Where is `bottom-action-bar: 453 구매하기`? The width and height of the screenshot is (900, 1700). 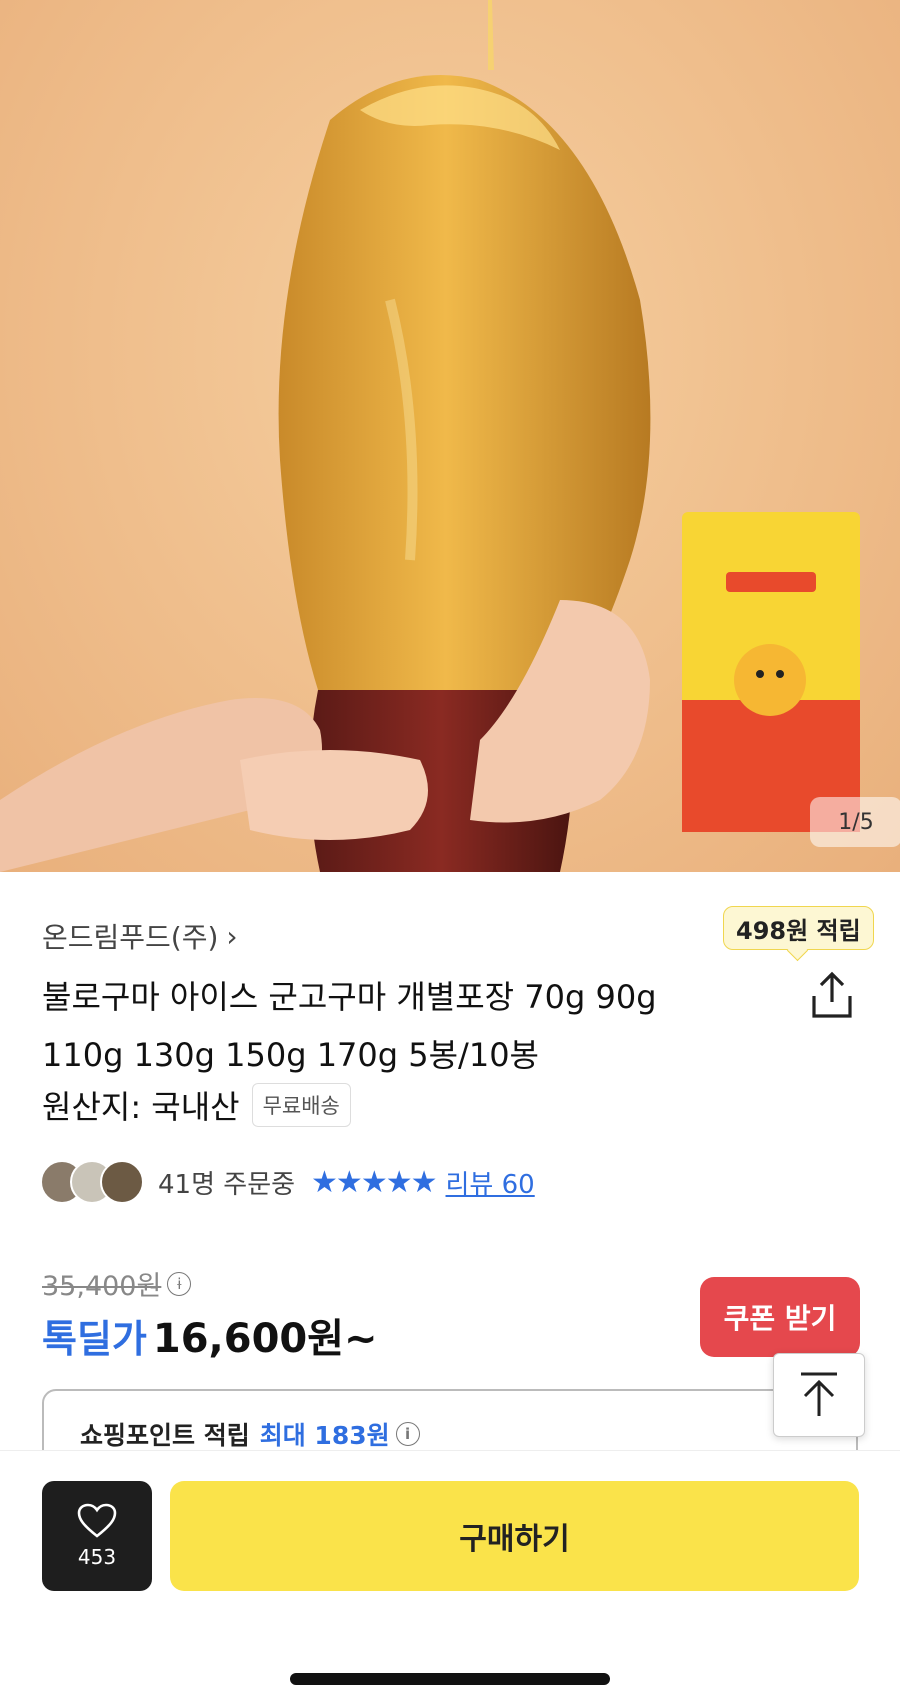
bottom-action-bar: 453 구매하기 is located at coordinates (450, 1575).